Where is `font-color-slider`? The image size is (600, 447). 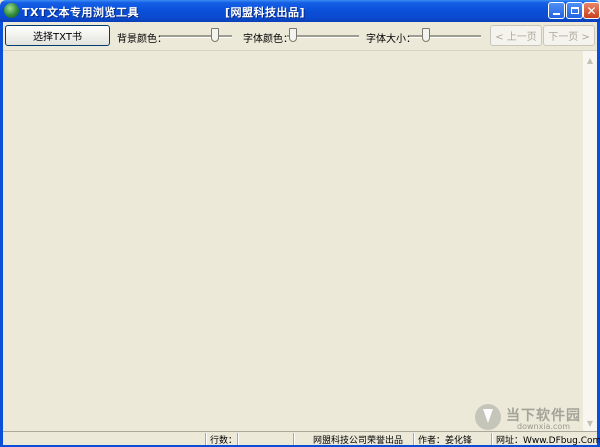 font-color-slider is located at coordinates (323, 36).